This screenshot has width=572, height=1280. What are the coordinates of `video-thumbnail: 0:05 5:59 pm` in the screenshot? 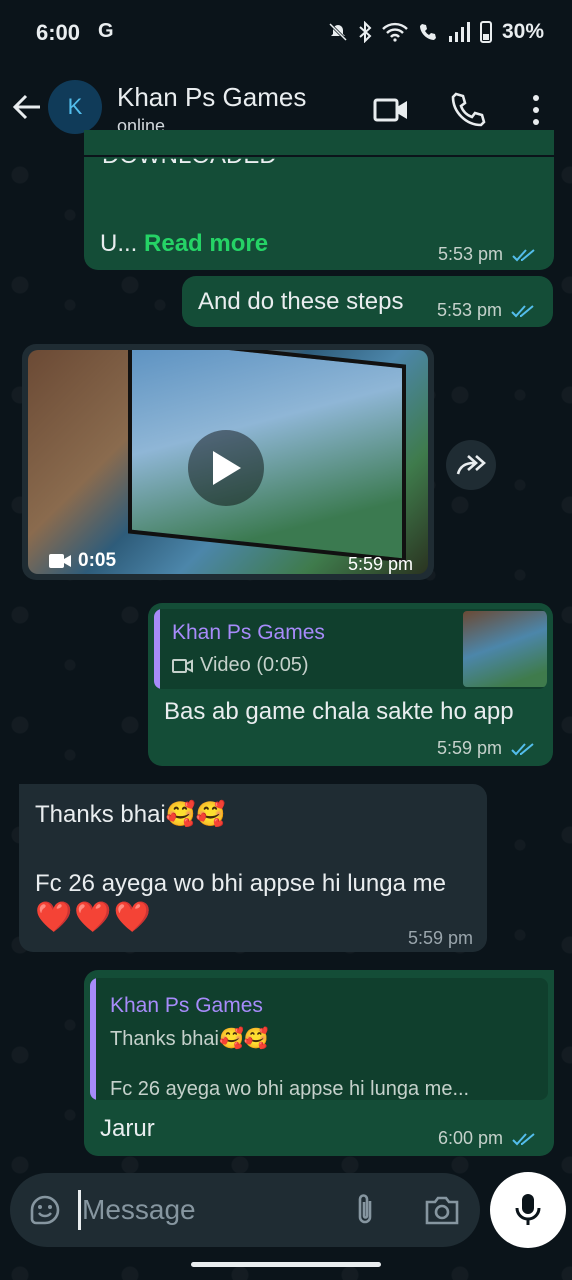 It's located at (228, 462).